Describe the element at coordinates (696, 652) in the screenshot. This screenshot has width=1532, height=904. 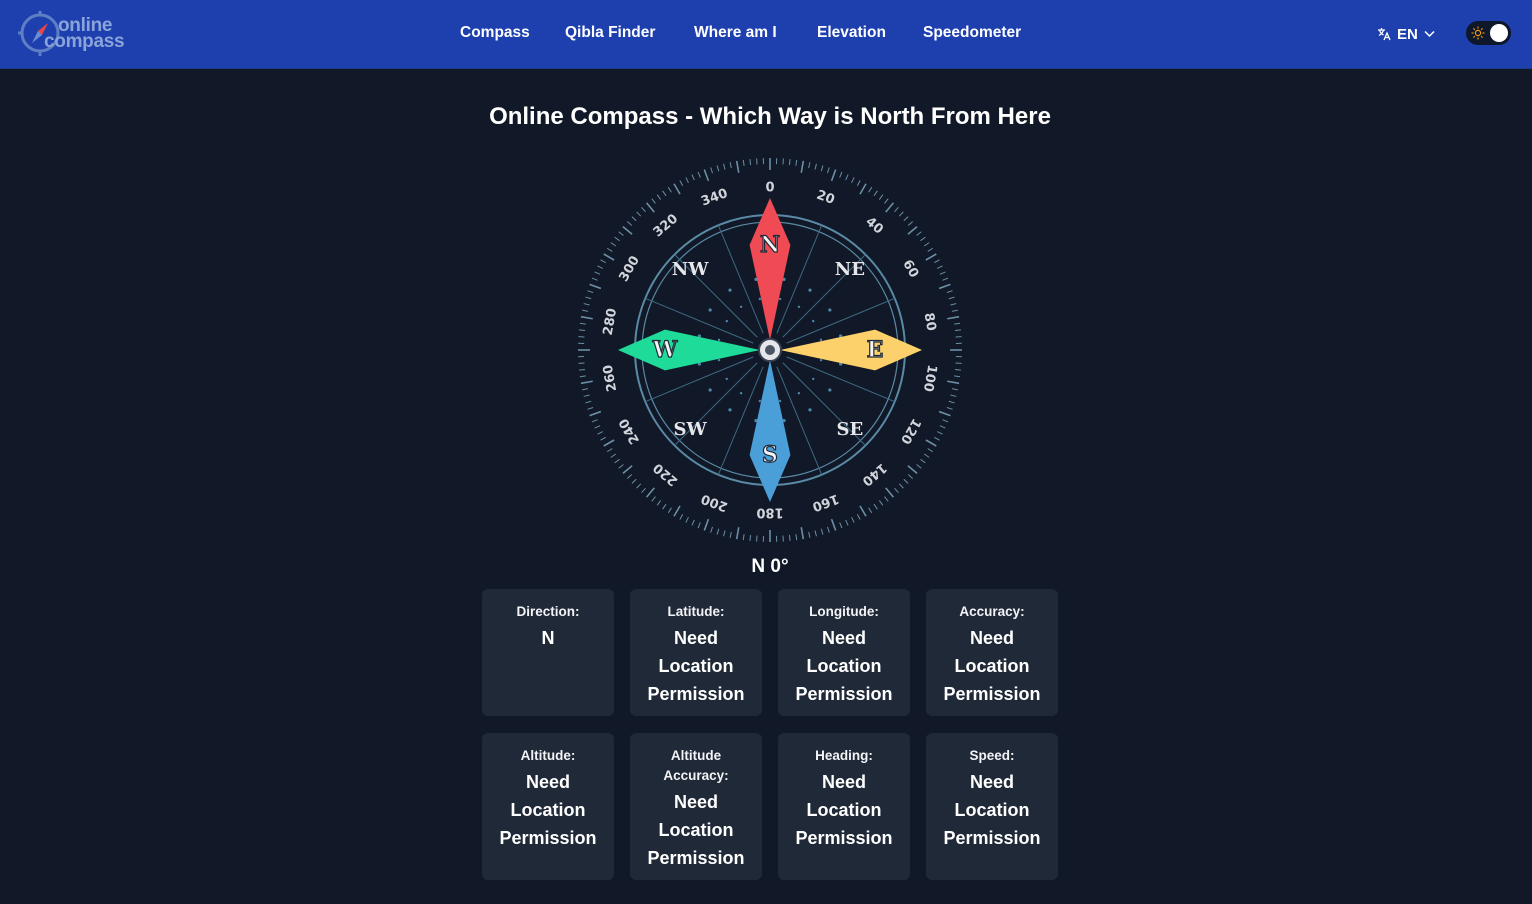
I see `card-latitude: Latitude: Need Location Permission` at that location.